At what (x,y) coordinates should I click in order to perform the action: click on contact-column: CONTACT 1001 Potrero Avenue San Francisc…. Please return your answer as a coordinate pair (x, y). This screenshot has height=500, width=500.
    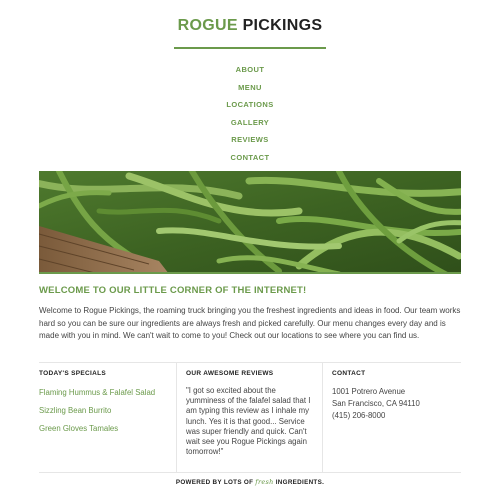
    Looking at the image, I should click on (392, 417).